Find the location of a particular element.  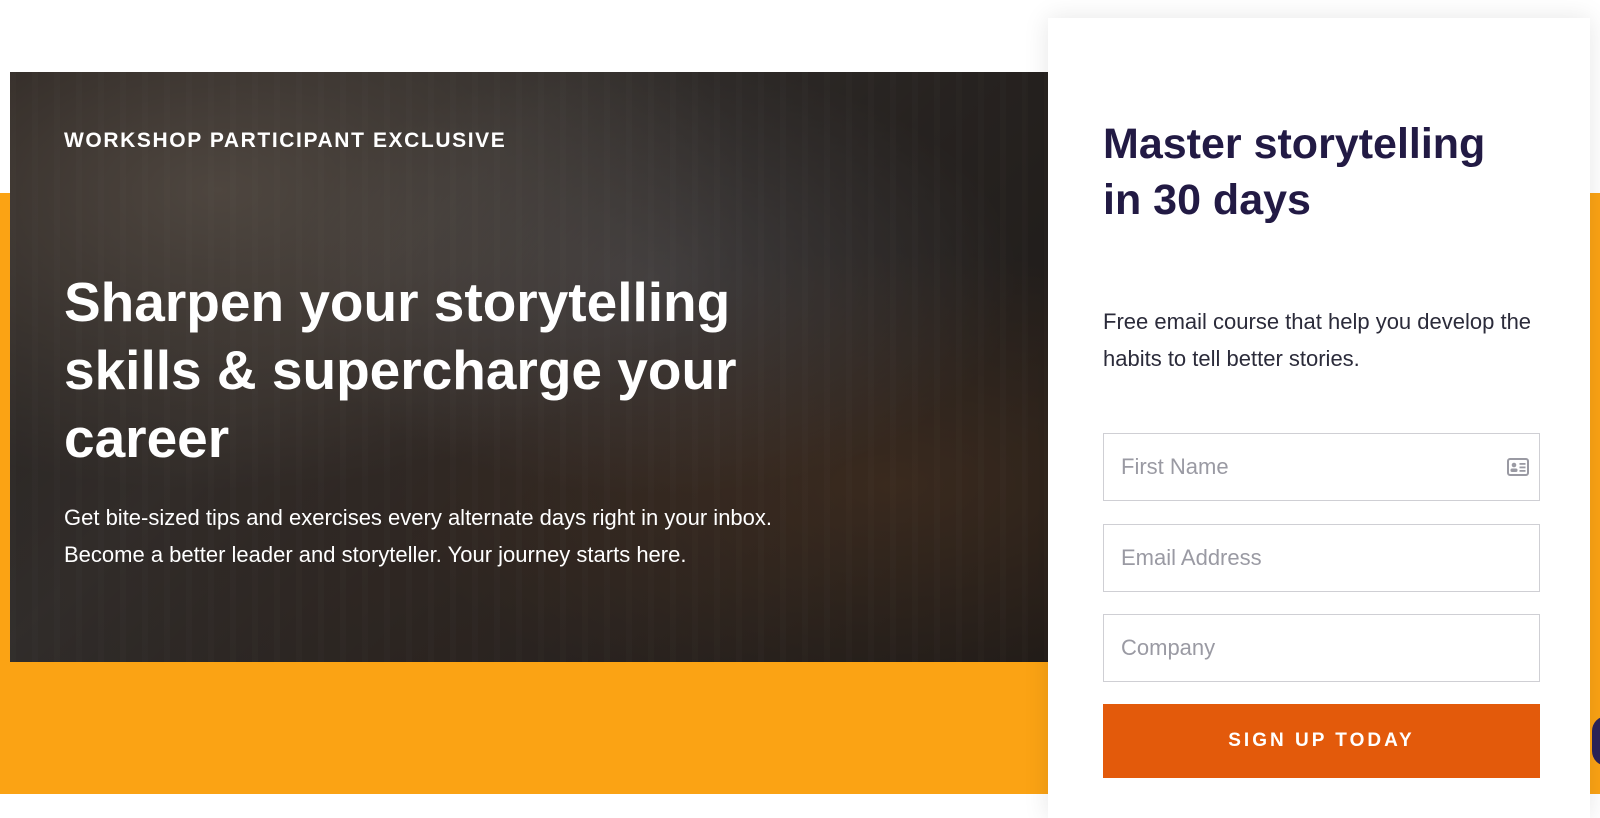

email-field-wrapper is located at coordinates (1321, 558).